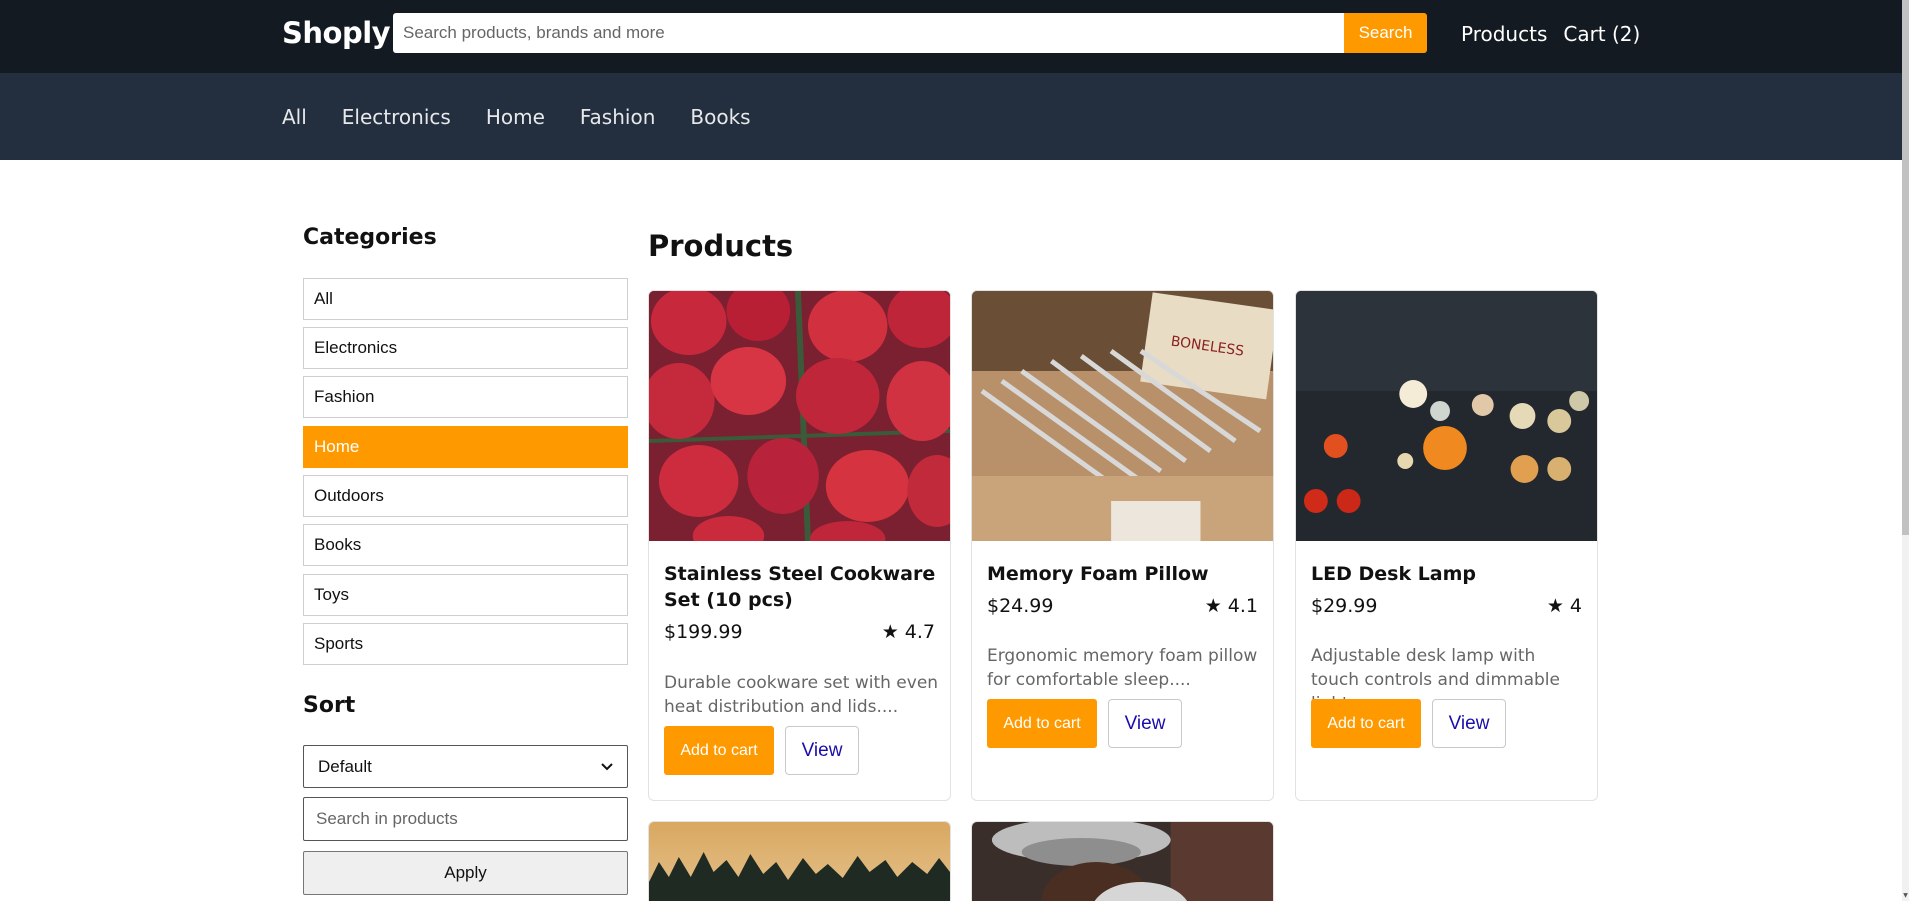  What do you see at coordinates (465, 595) in the screenshot?
I see `category-item-toys: Toys` at bounding box center [465, 595].